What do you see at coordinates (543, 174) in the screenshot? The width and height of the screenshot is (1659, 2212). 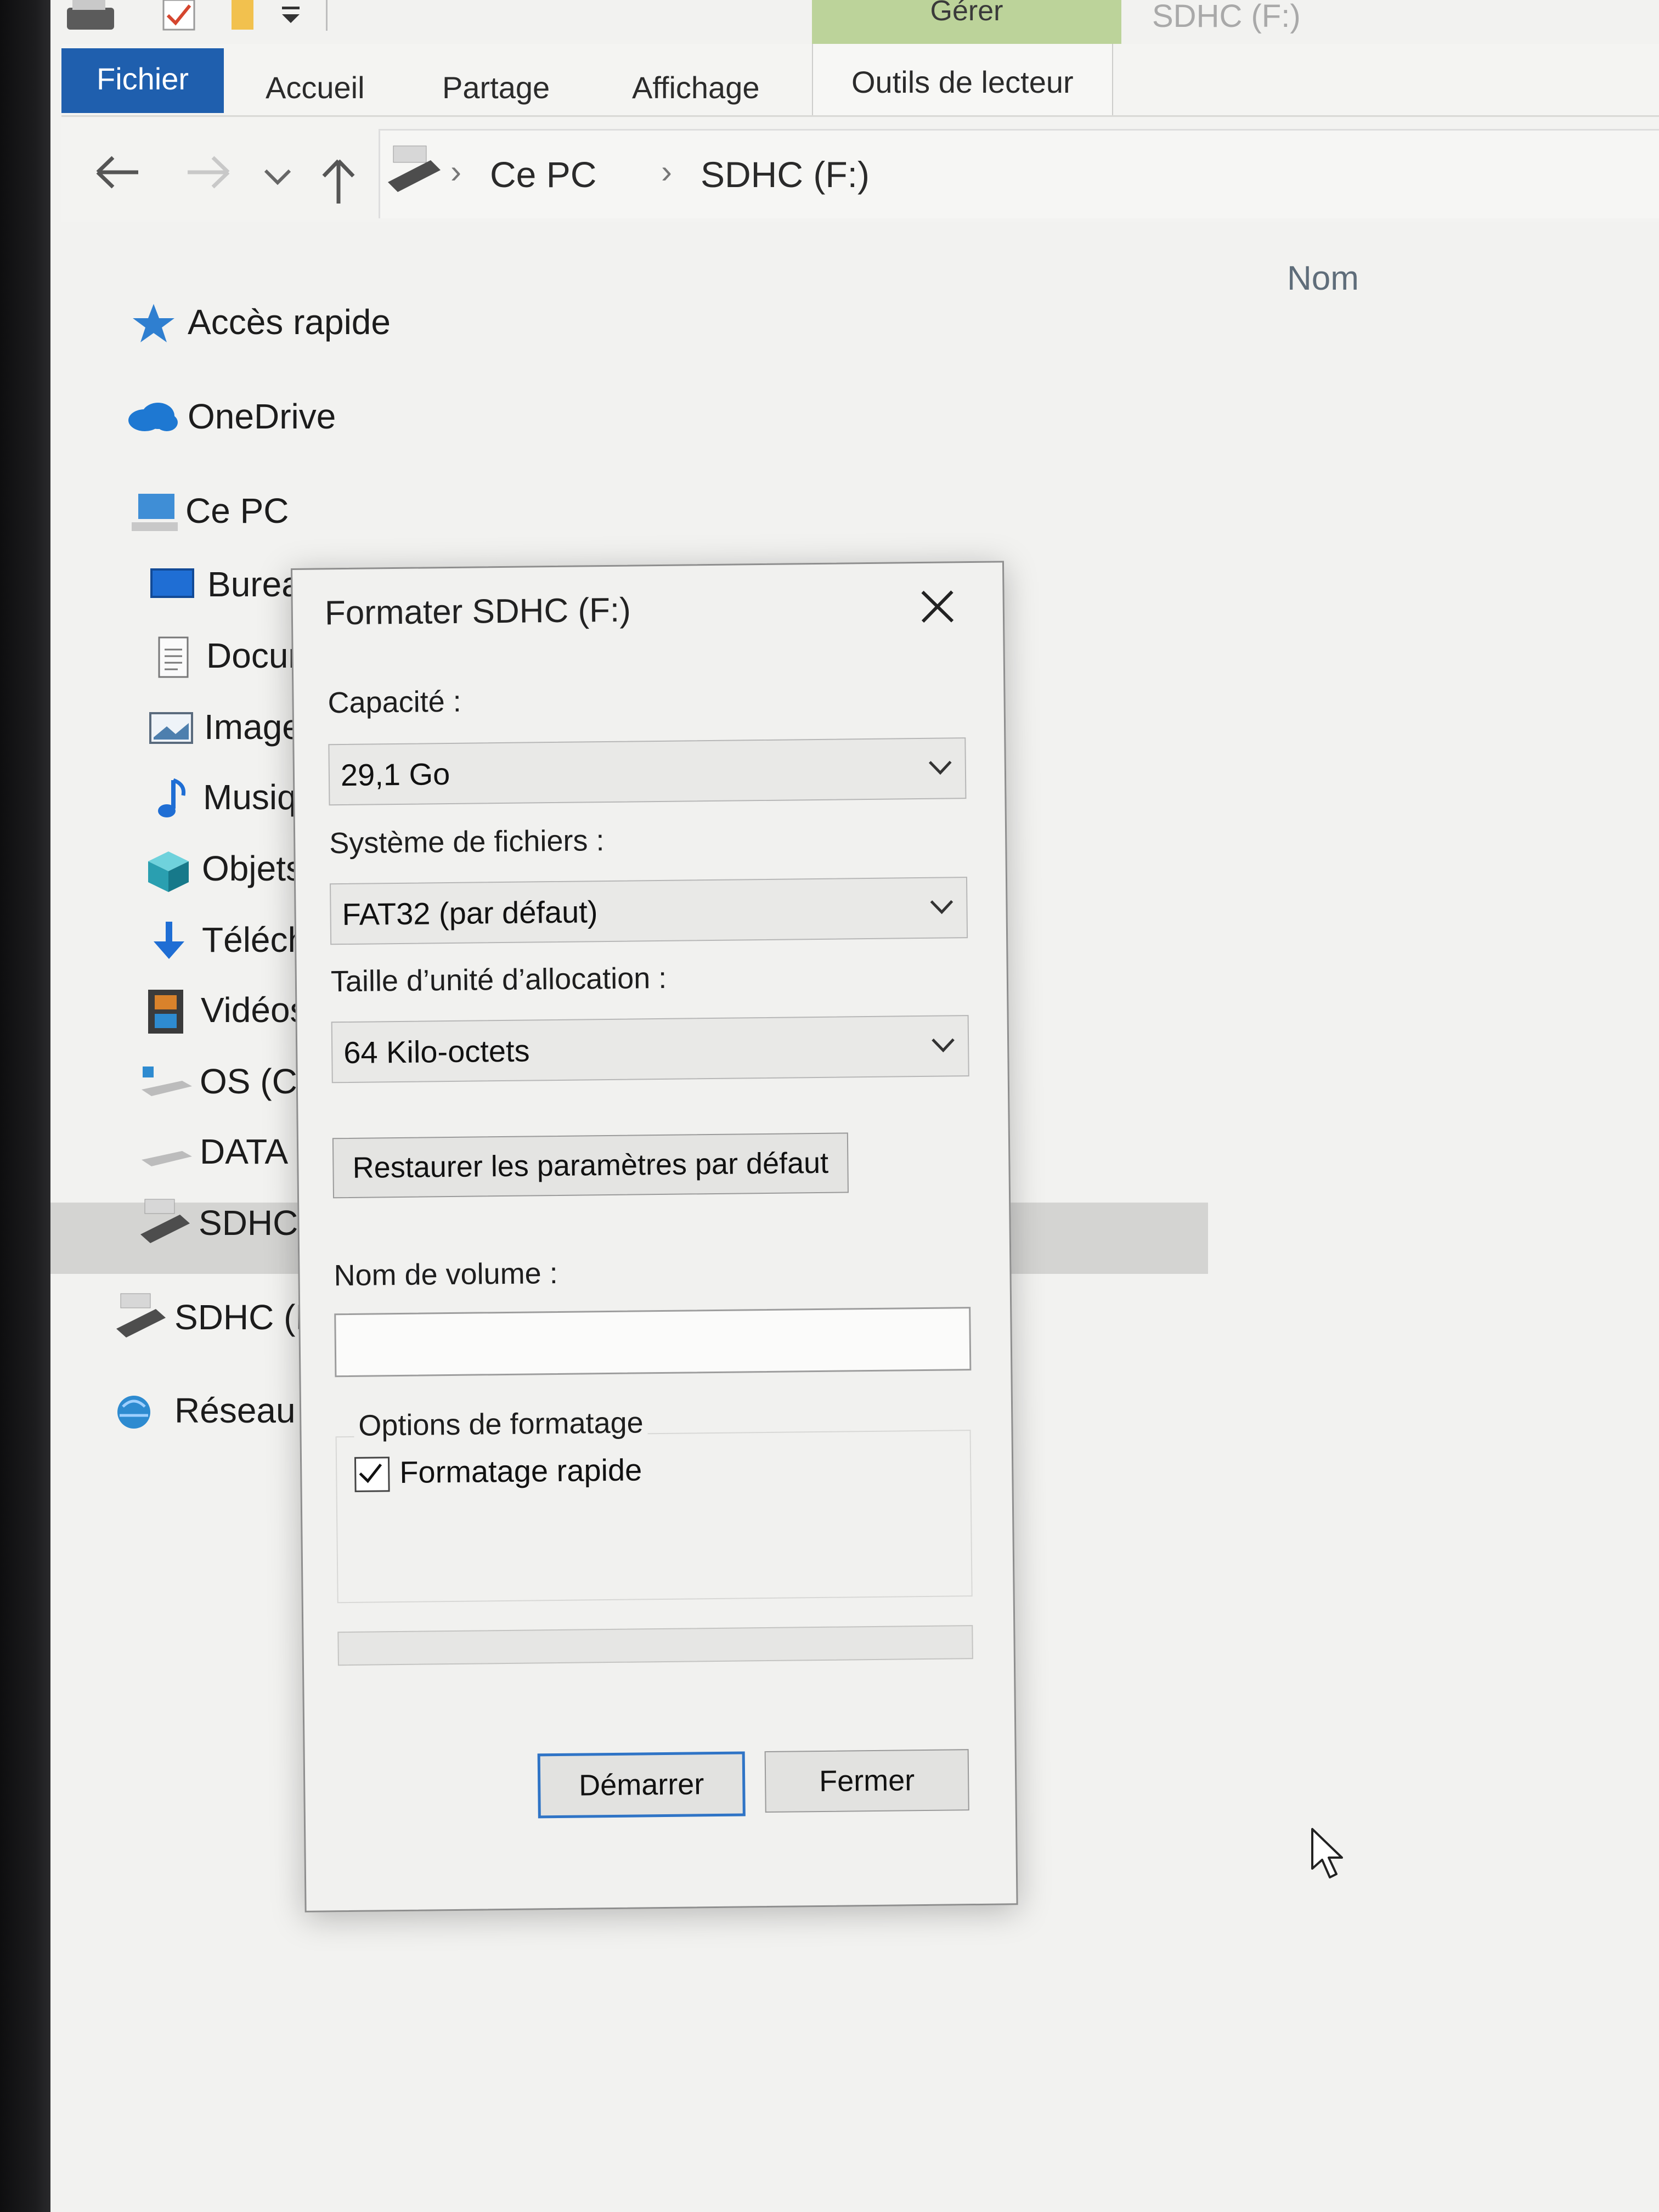 I see `breadcrumb-this-pc: Ce PC` at bounding box center [543, 174].